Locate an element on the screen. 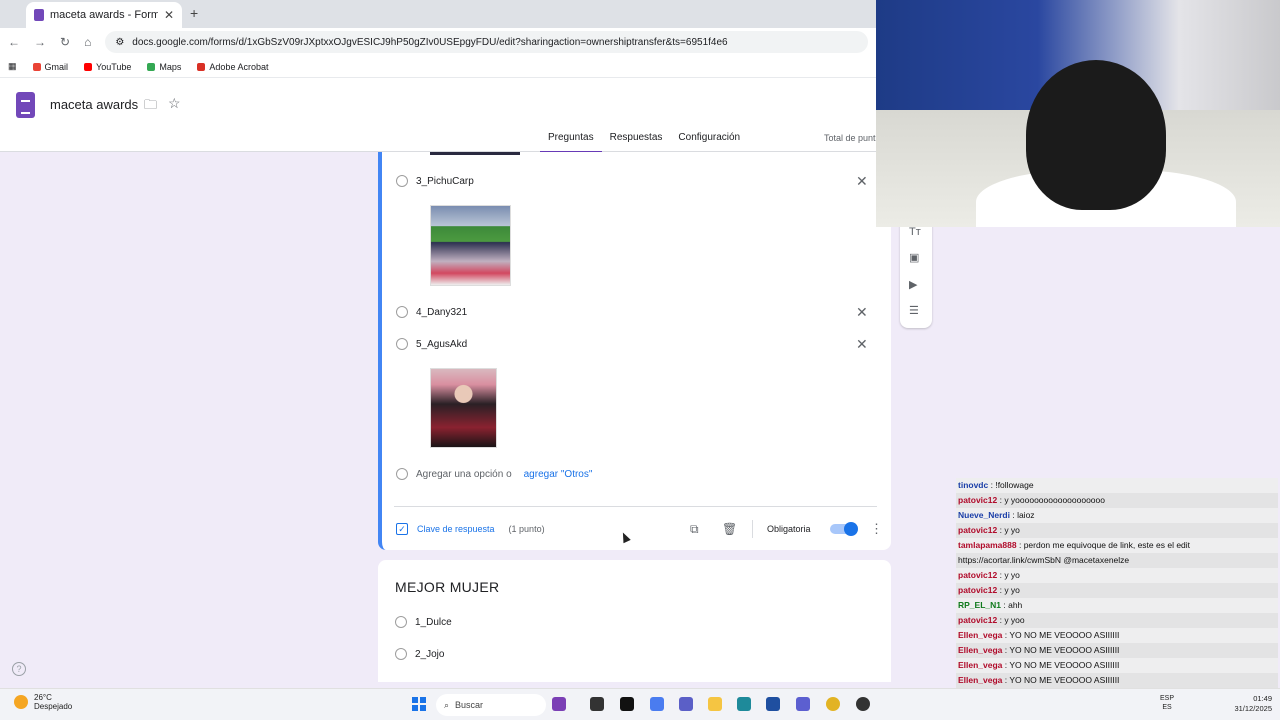  chat-username: tamlapama888 is located at coordinates (987, 545).